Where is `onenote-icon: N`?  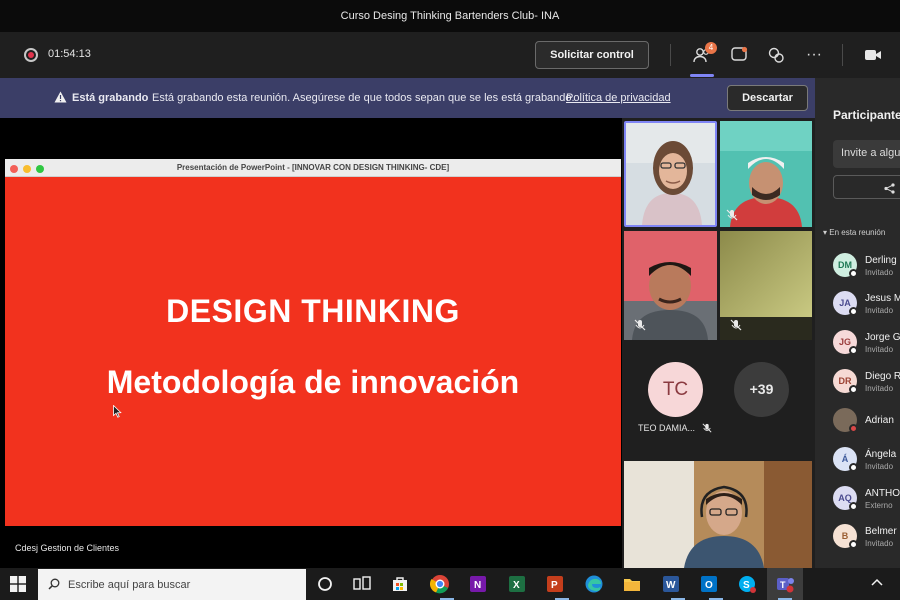 onenote-icon: N is located at coordinates (478, 584).